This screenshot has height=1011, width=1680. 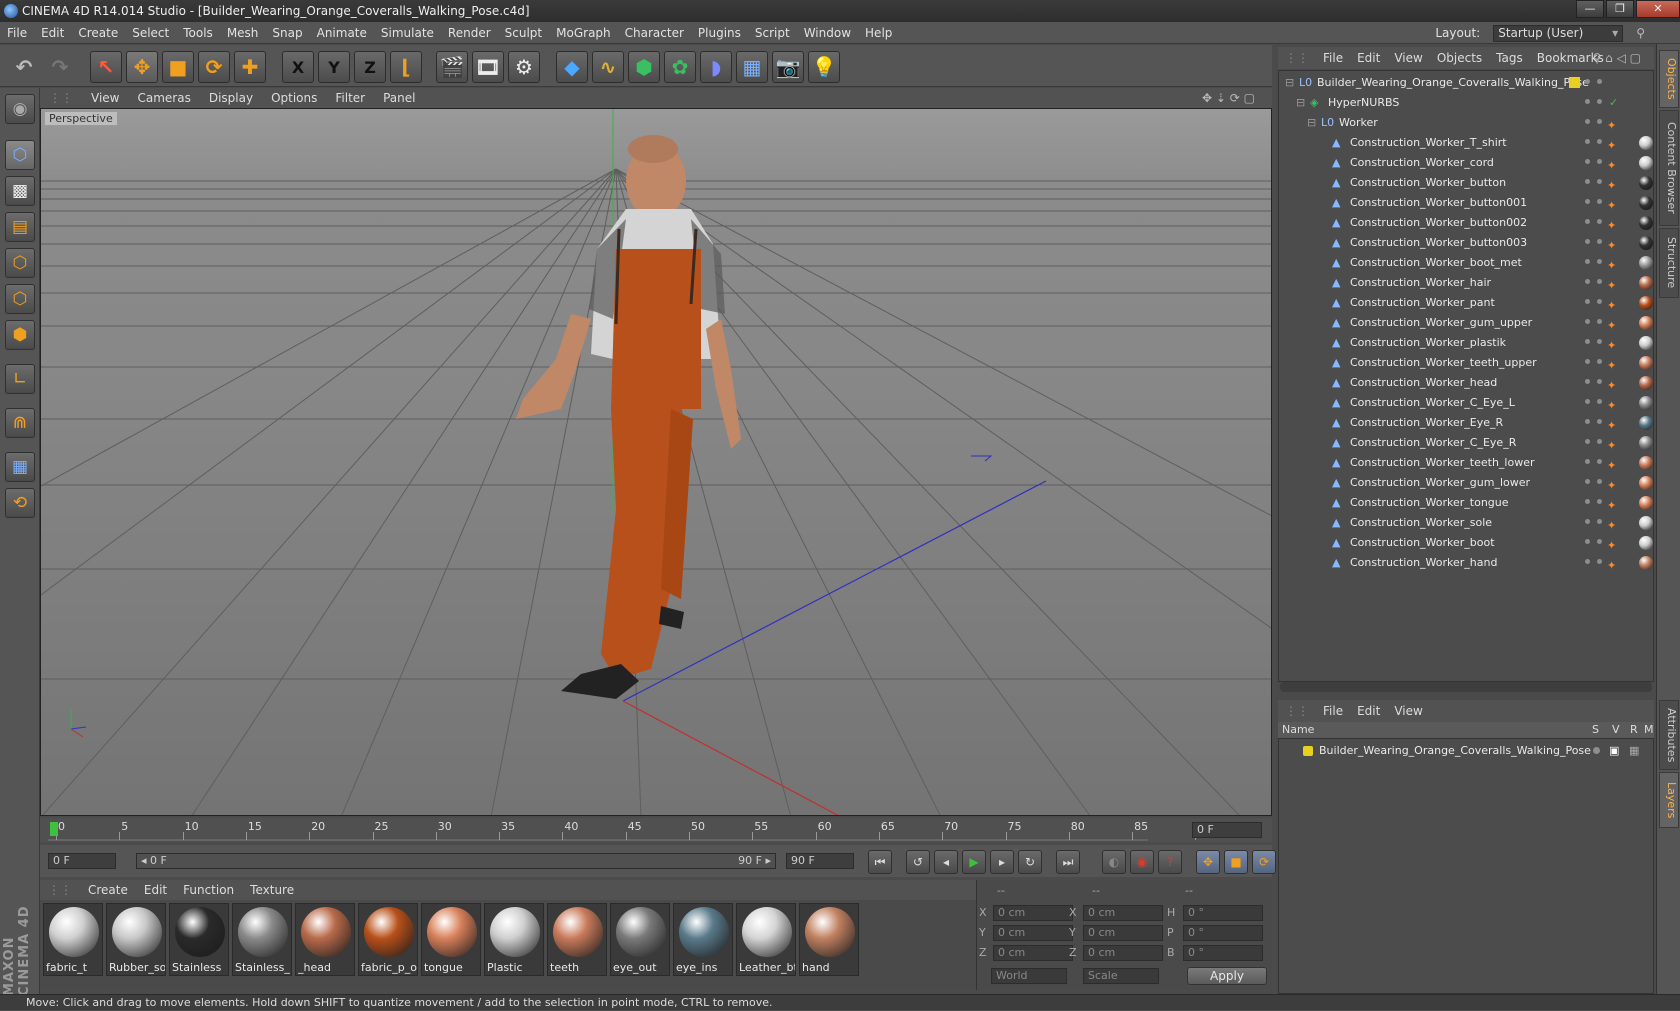 What do you see at coordinates (1613, 103) in the screenshot?
I see `enabled-check-icon: ✓` at bounding box center [1613, 103].